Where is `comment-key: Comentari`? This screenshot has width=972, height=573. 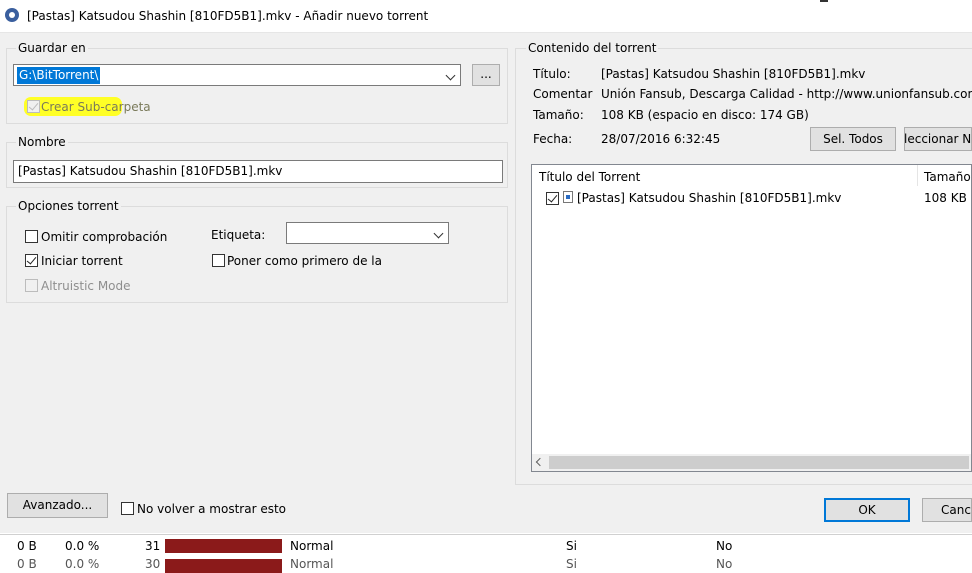 comment-key: Comentari is located at coordinates (563, 94).